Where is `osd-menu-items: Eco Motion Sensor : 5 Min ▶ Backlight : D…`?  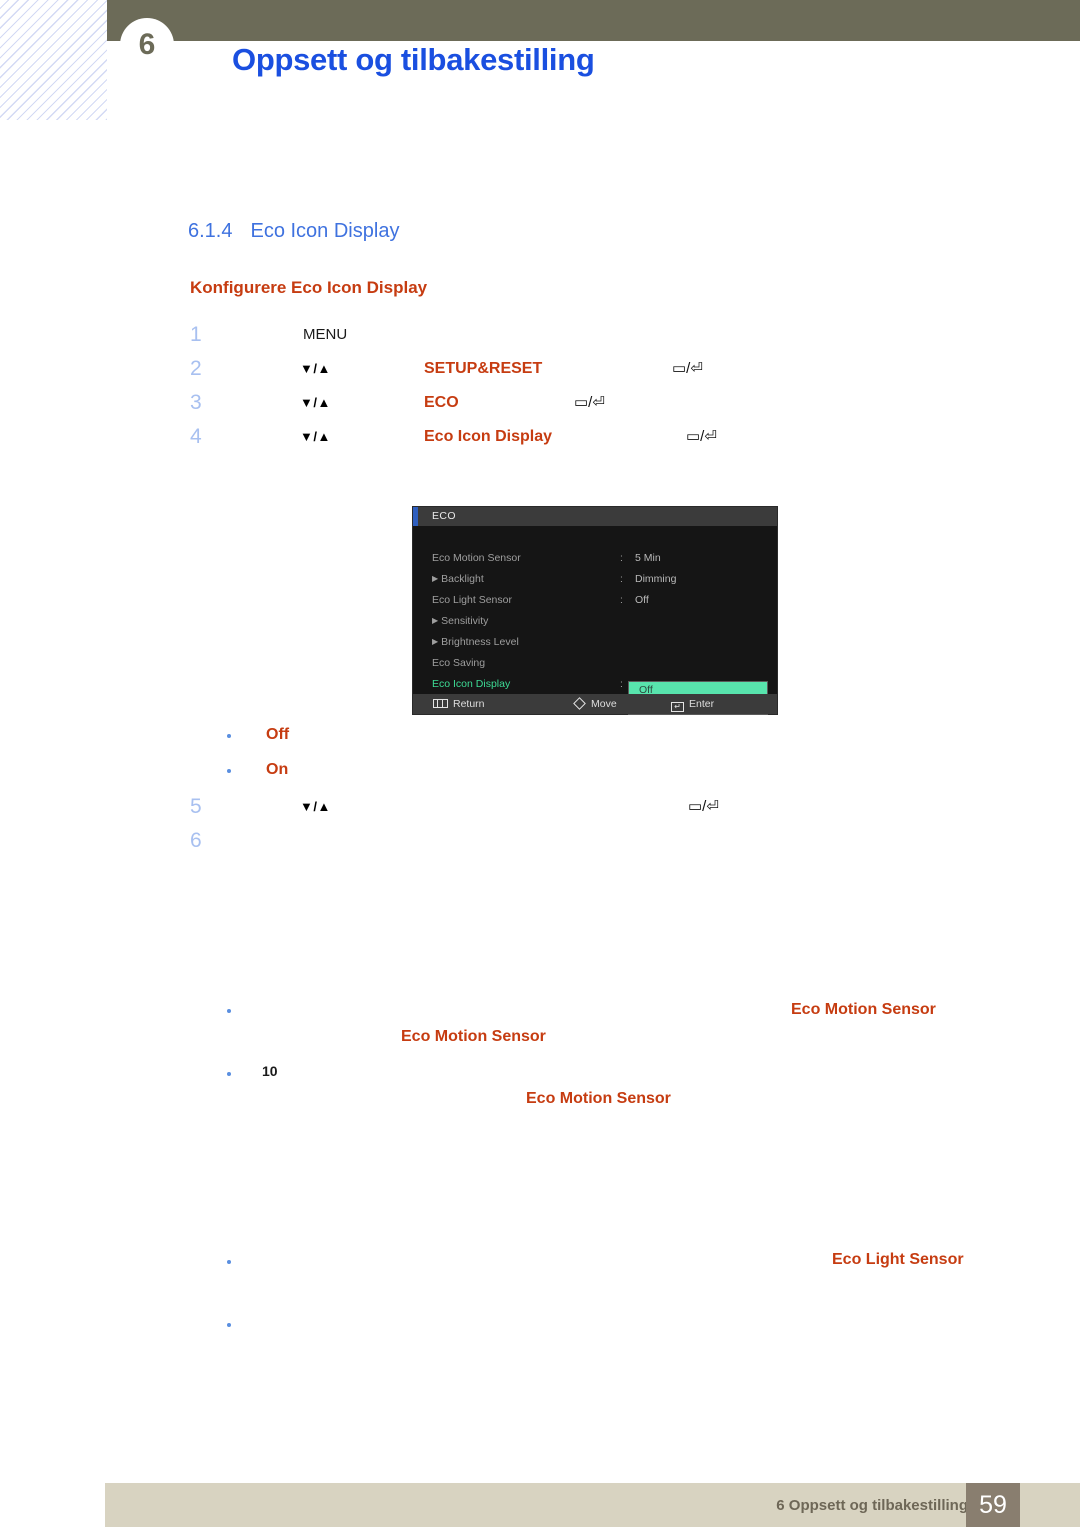 osd-menu-items: Eco Motion Sensor : 5 Min ▶ Backlight : D… is located at coordinates (596, 620).